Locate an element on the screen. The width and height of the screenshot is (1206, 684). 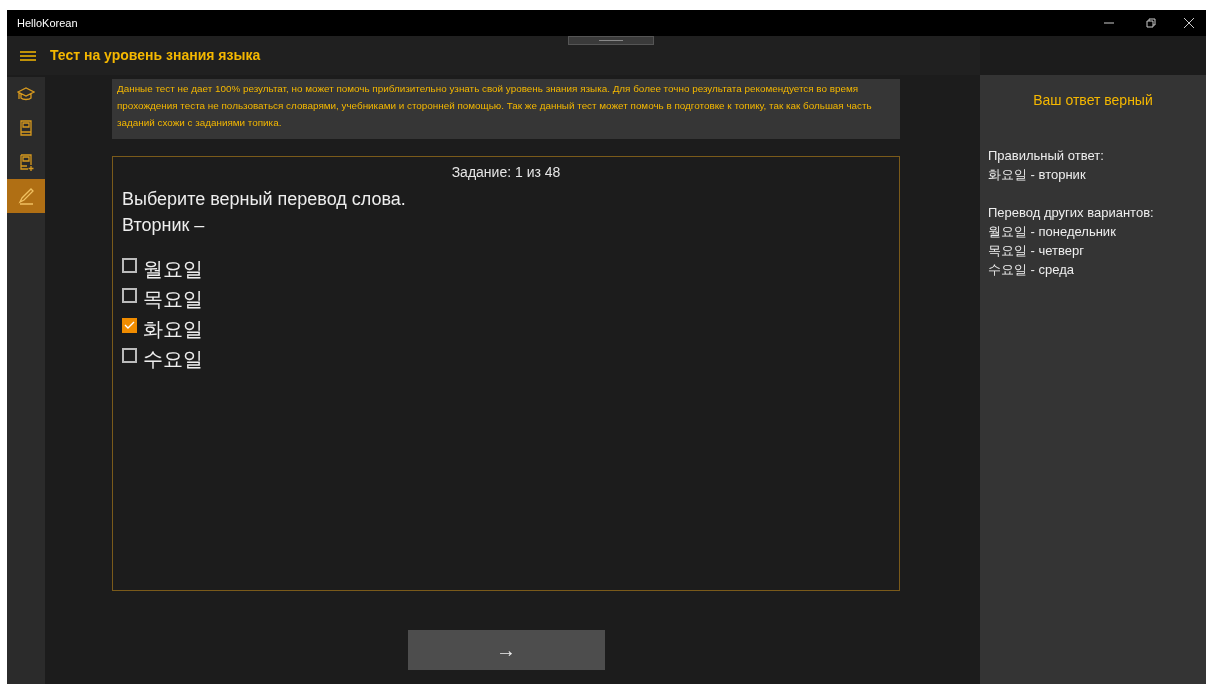
window-title: HelloKorean is located at coordinates (47, 23).